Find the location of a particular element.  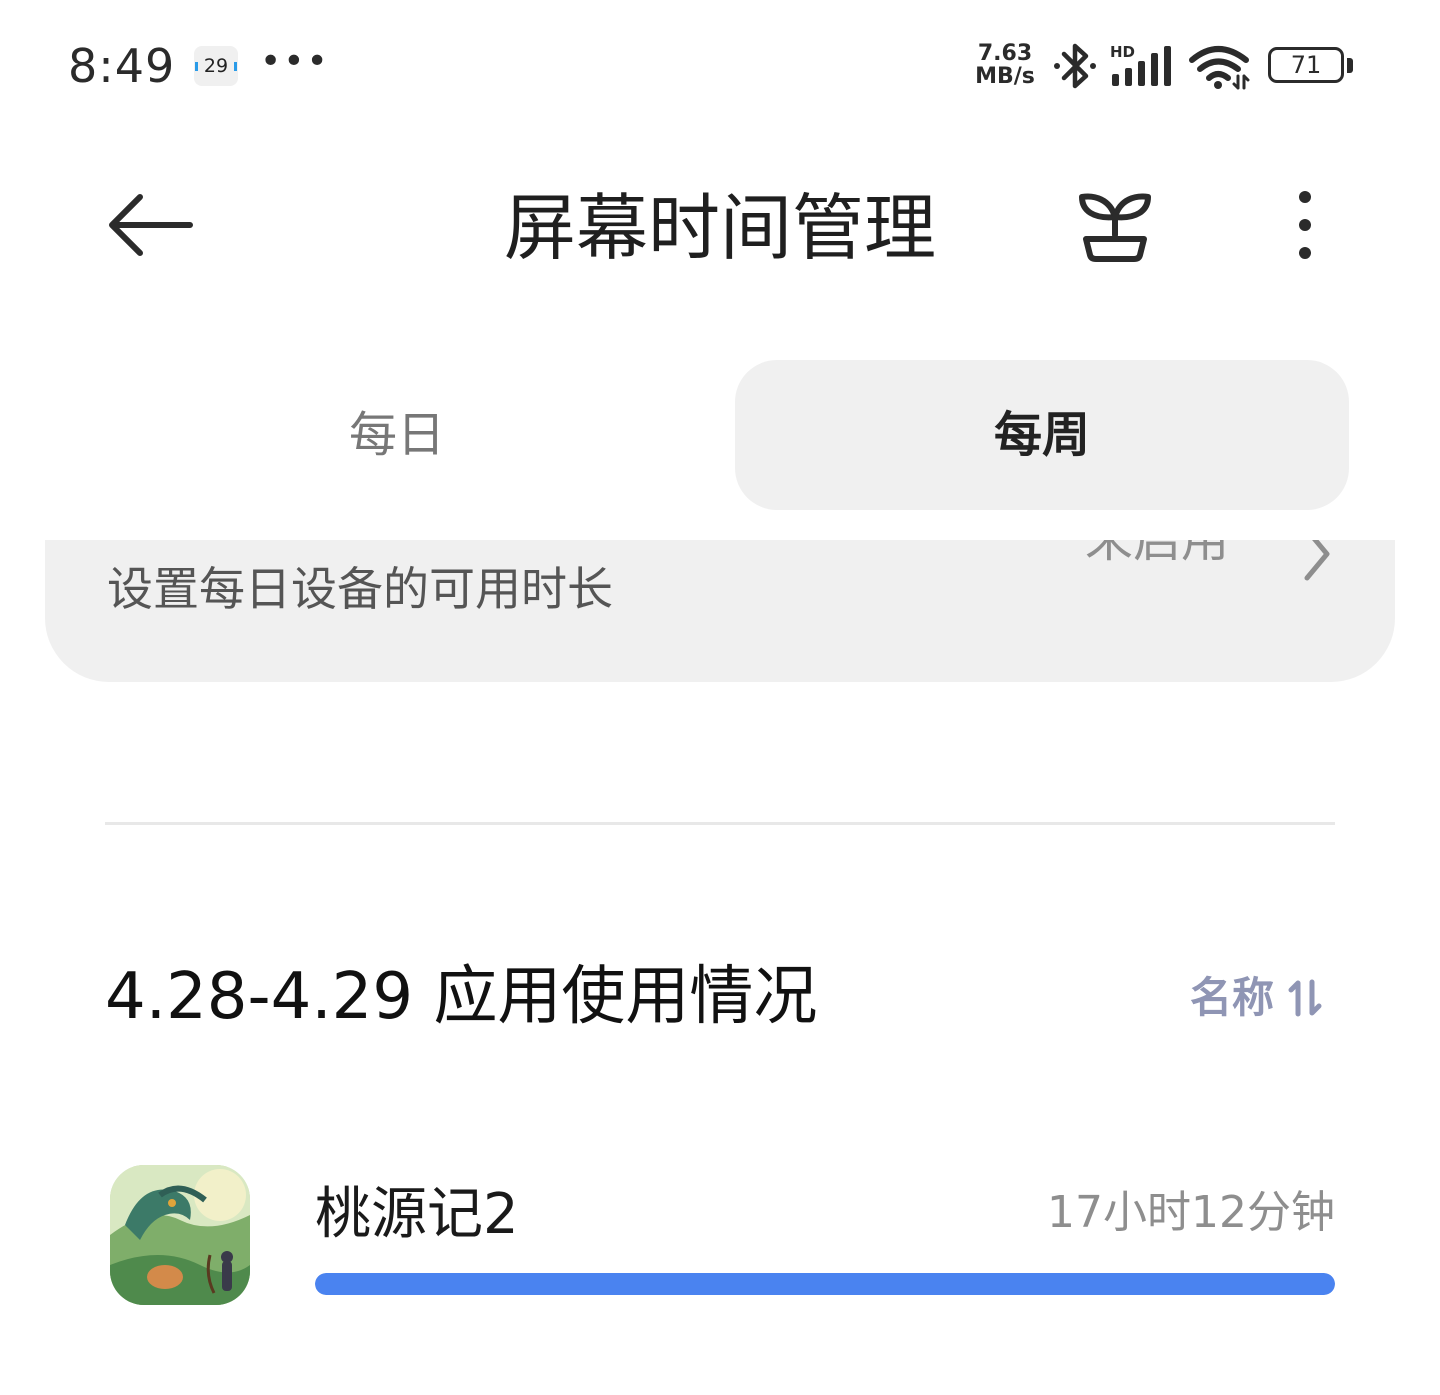

arrow-left-icon is located at coordinates (151, 225).